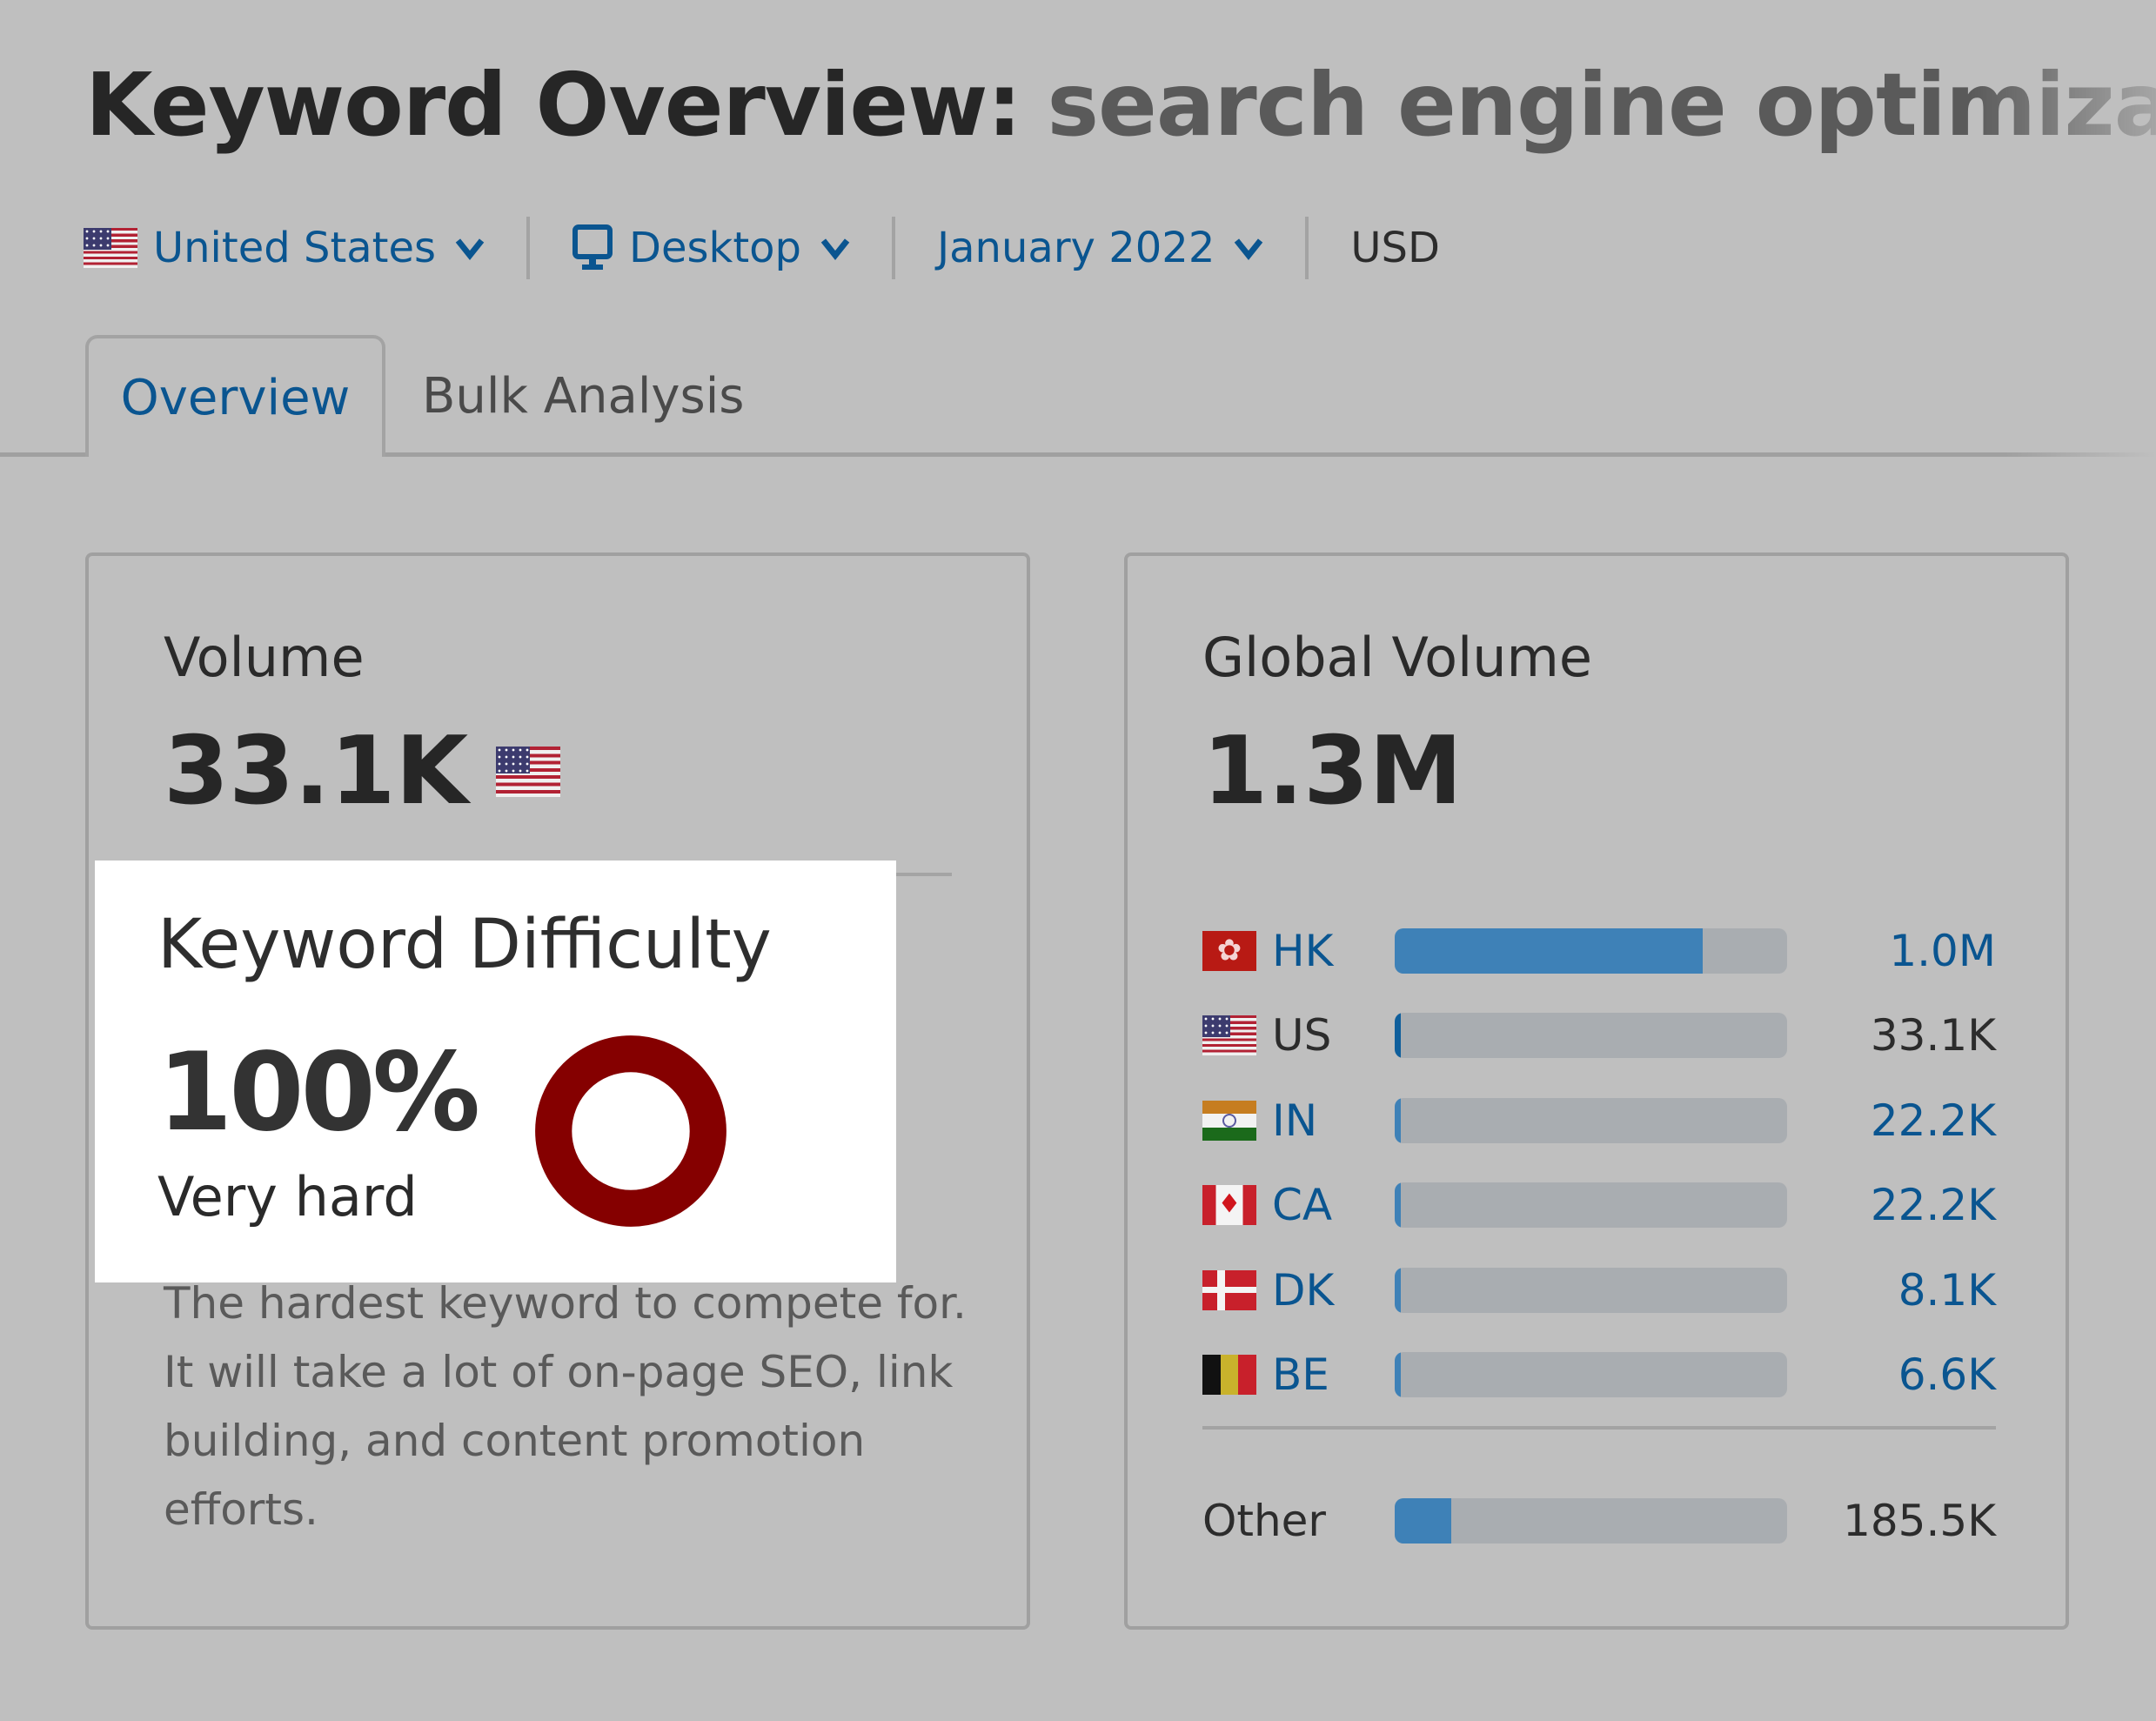  Describe the element at coordinates (1075, 248) in the screenshot. I see `date-selector-label: January 2022` at that location.